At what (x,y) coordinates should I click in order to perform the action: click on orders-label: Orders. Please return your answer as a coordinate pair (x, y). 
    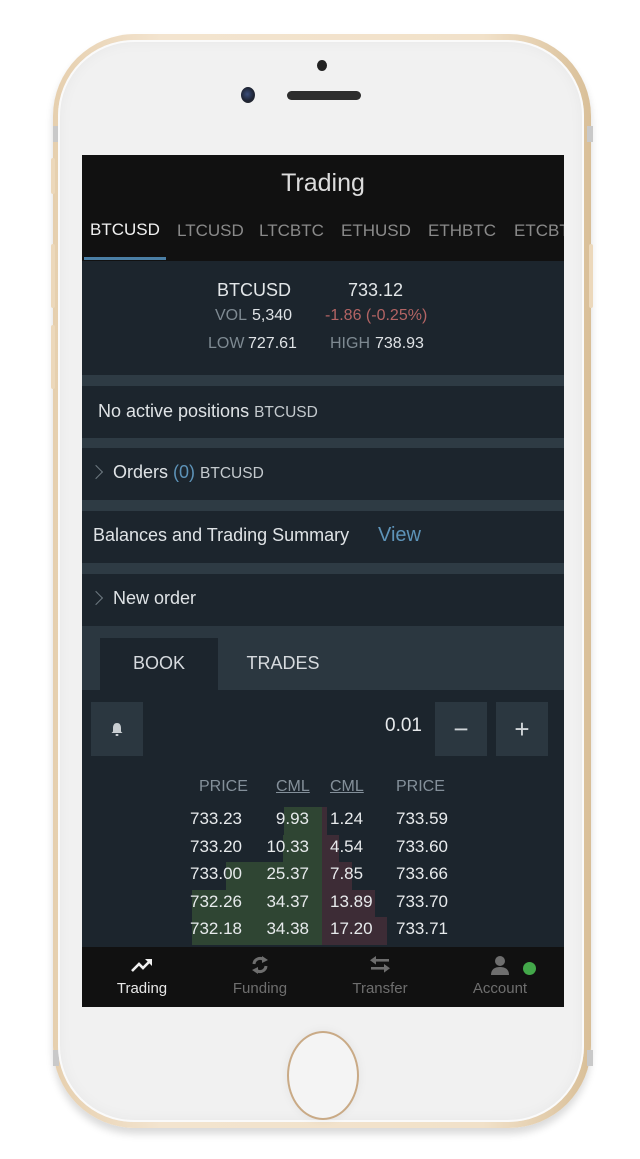
    Looking at the image, I should click on (141, 472).